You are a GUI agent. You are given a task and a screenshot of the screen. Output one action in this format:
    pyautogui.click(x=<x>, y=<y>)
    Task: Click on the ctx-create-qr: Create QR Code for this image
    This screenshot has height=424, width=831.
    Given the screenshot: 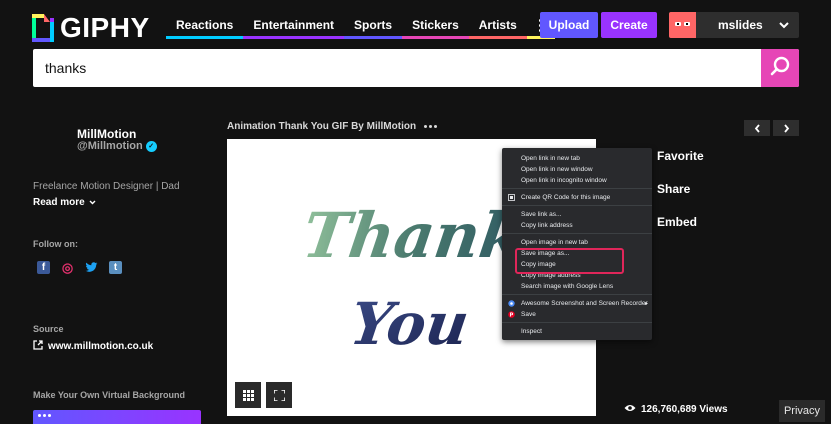 What is the action you would take?
    pyautogui.click(x=577, y=197)
    